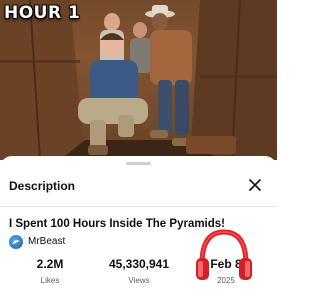 The image size is (320, 300). Describe the element at coordinates (42, 13) in the screenshot. I see `hour-overlay-text: HOUR 1` at that location.